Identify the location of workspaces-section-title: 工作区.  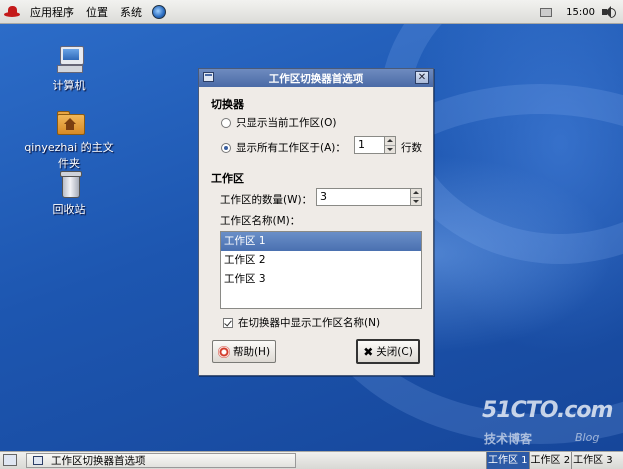
(227, 178).